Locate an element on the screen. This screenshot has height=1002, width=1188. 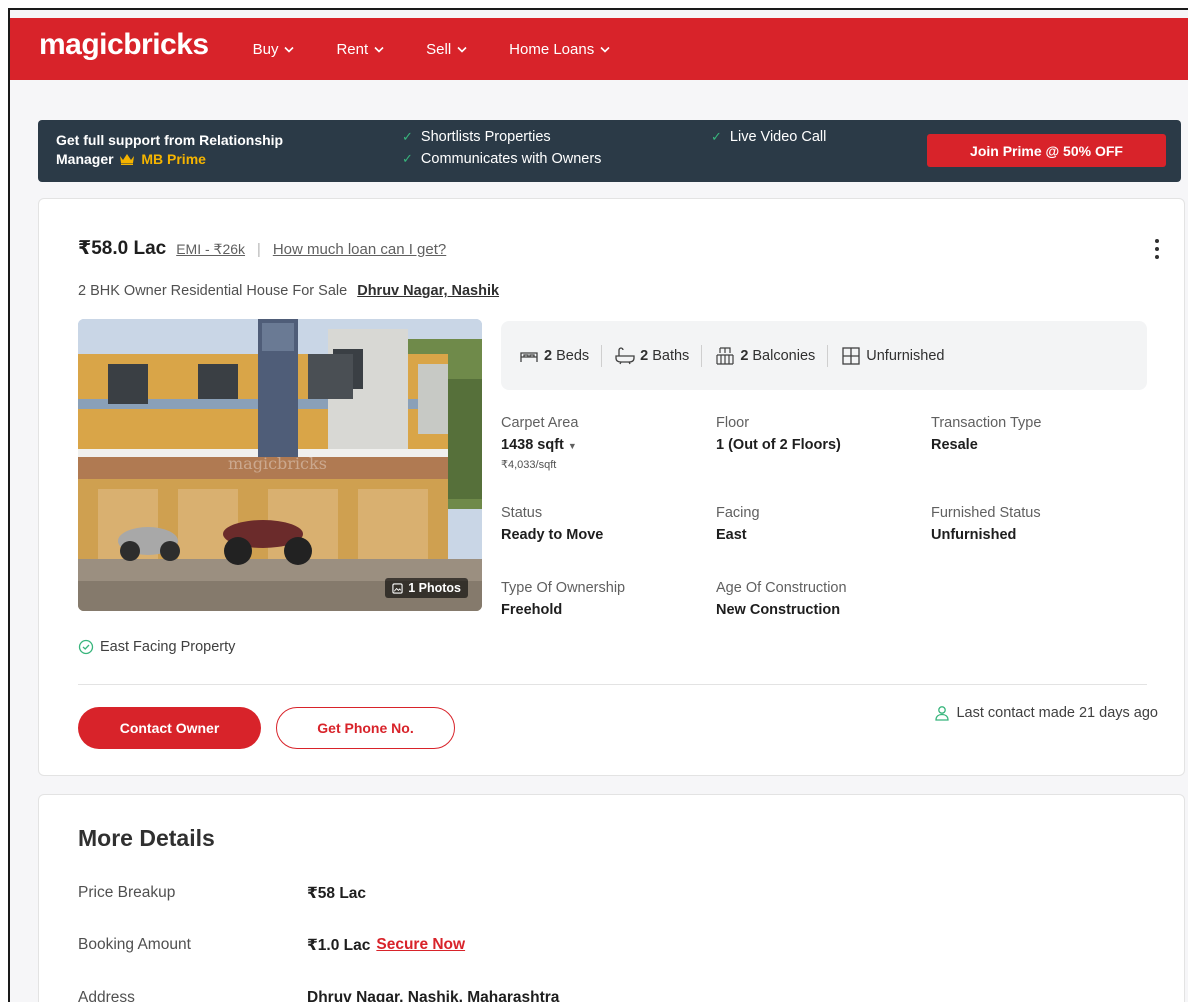
detail-value: Resale is located at coordinates (954, 445).